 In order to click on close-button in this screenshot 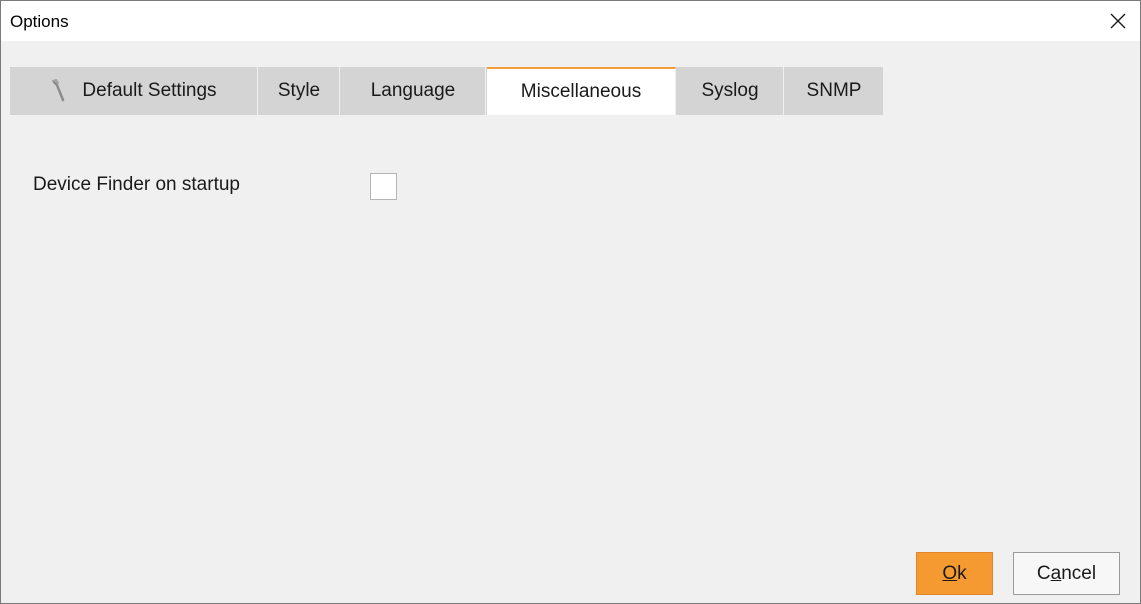, I will do `click(1118, 21)`.